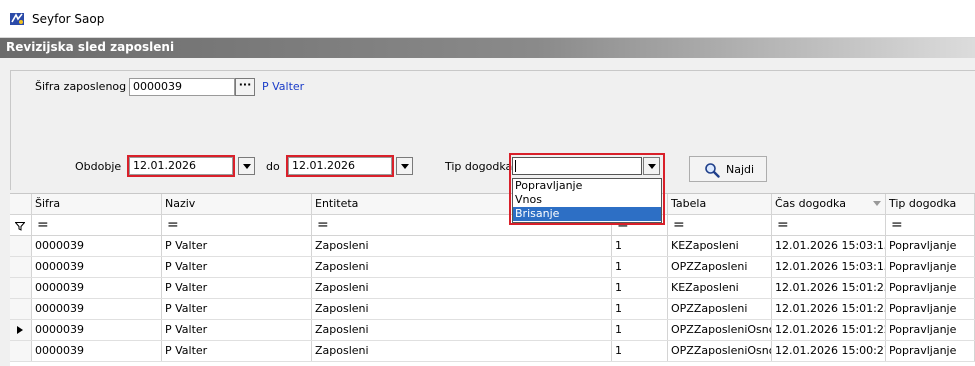 This screenshot has height=366, width=975. I want to click on magnifier-icon, so click(712, 170).